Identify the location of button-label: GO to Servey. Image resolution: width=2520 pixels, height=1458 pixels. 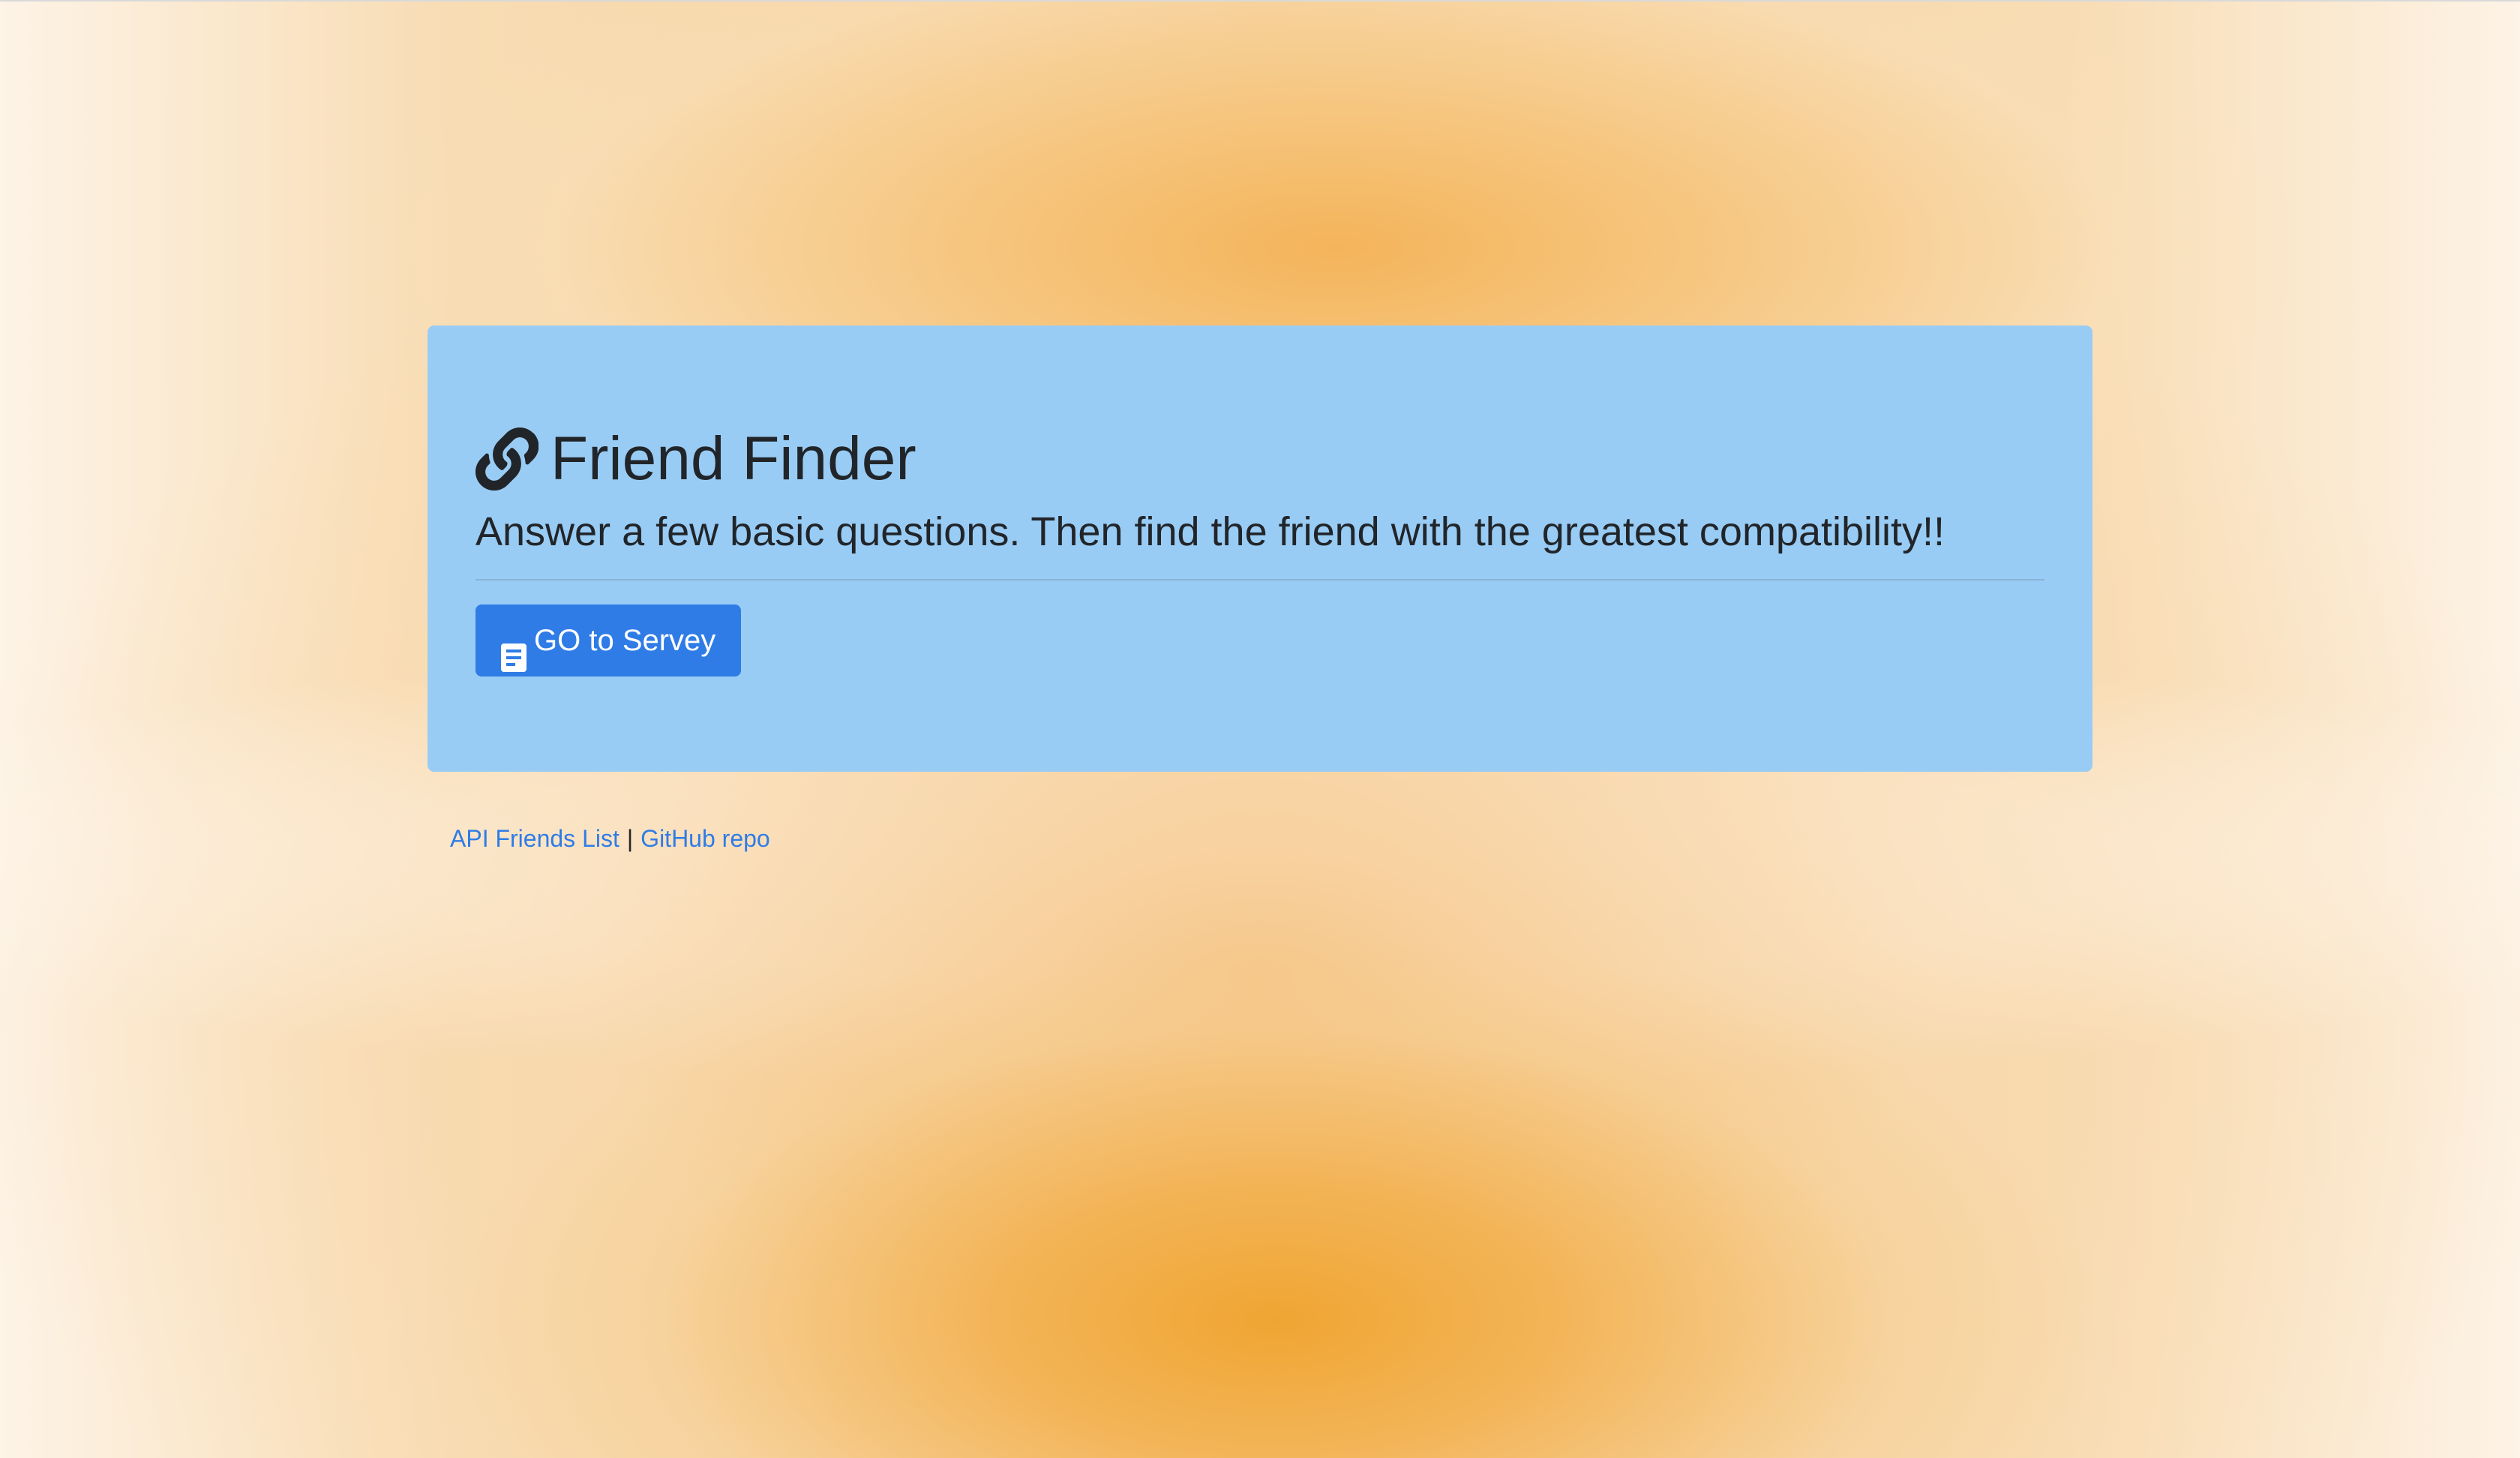
(625, 640).